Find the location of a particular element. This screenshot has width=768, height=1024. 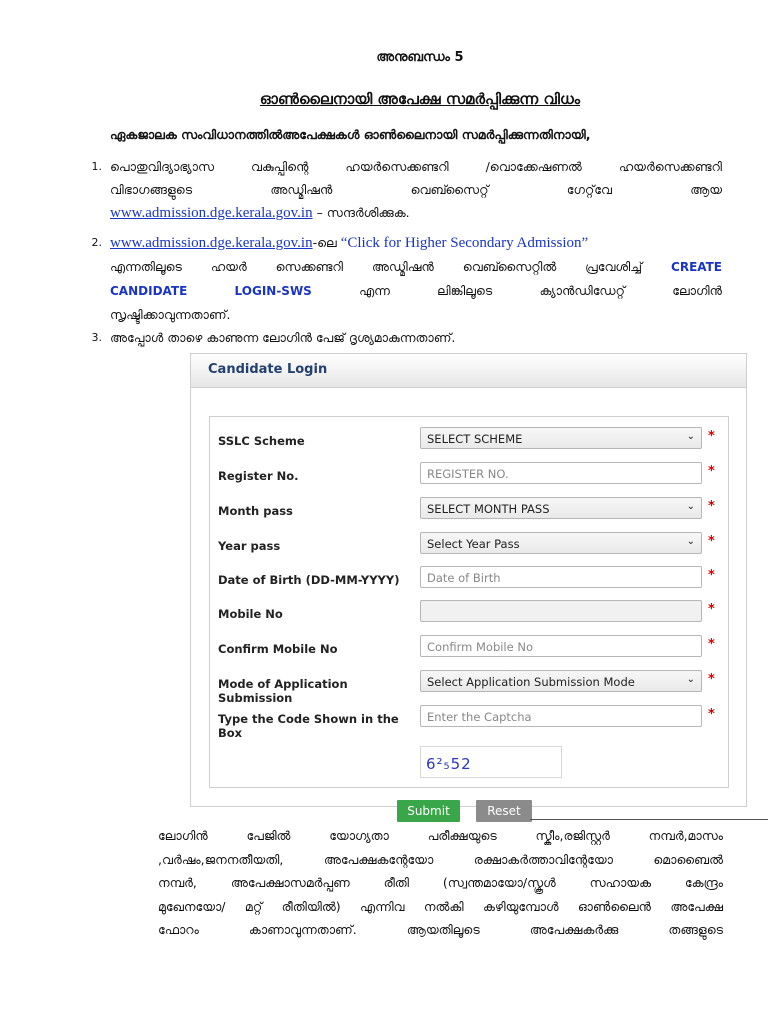

login-sws-keyword: LOGIN-SWS is located at coordinates (273, 291).